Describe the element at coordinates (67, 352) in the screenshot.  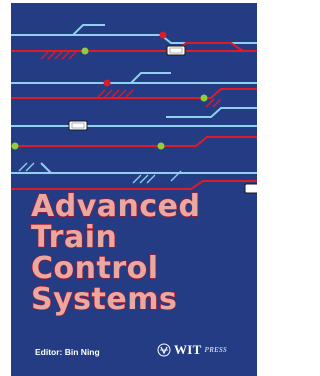
I see `editor-credit: Editor: Bin Ning` at that location.